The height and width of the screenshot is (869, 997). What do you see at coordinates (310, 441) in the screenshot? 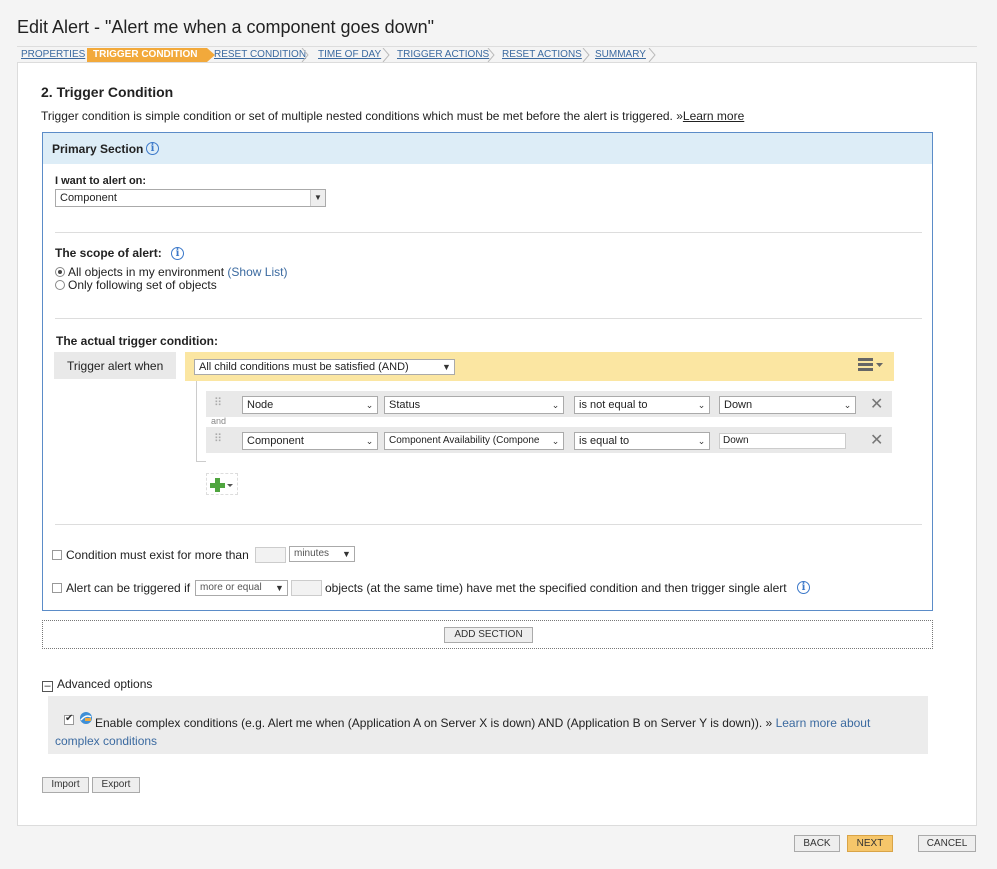
I see `condition-object-select: Component ⌄` at bounding box center [310, 441].